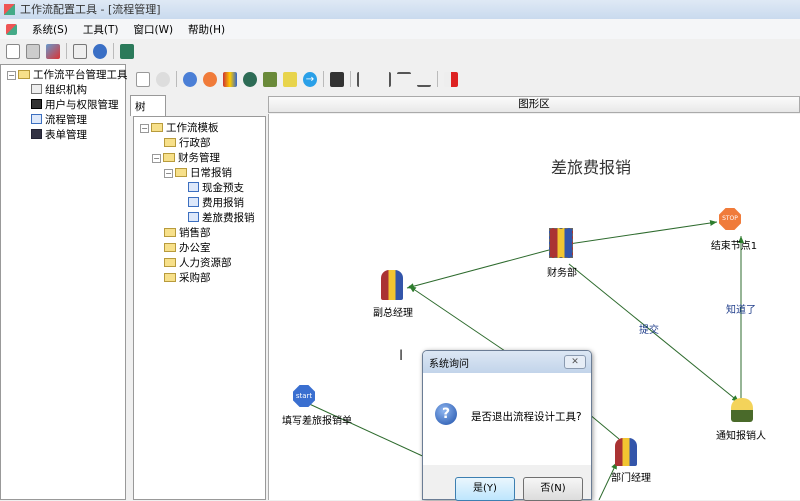  I want to click on node-label-notify: 通知报销人, so click(741, 436).